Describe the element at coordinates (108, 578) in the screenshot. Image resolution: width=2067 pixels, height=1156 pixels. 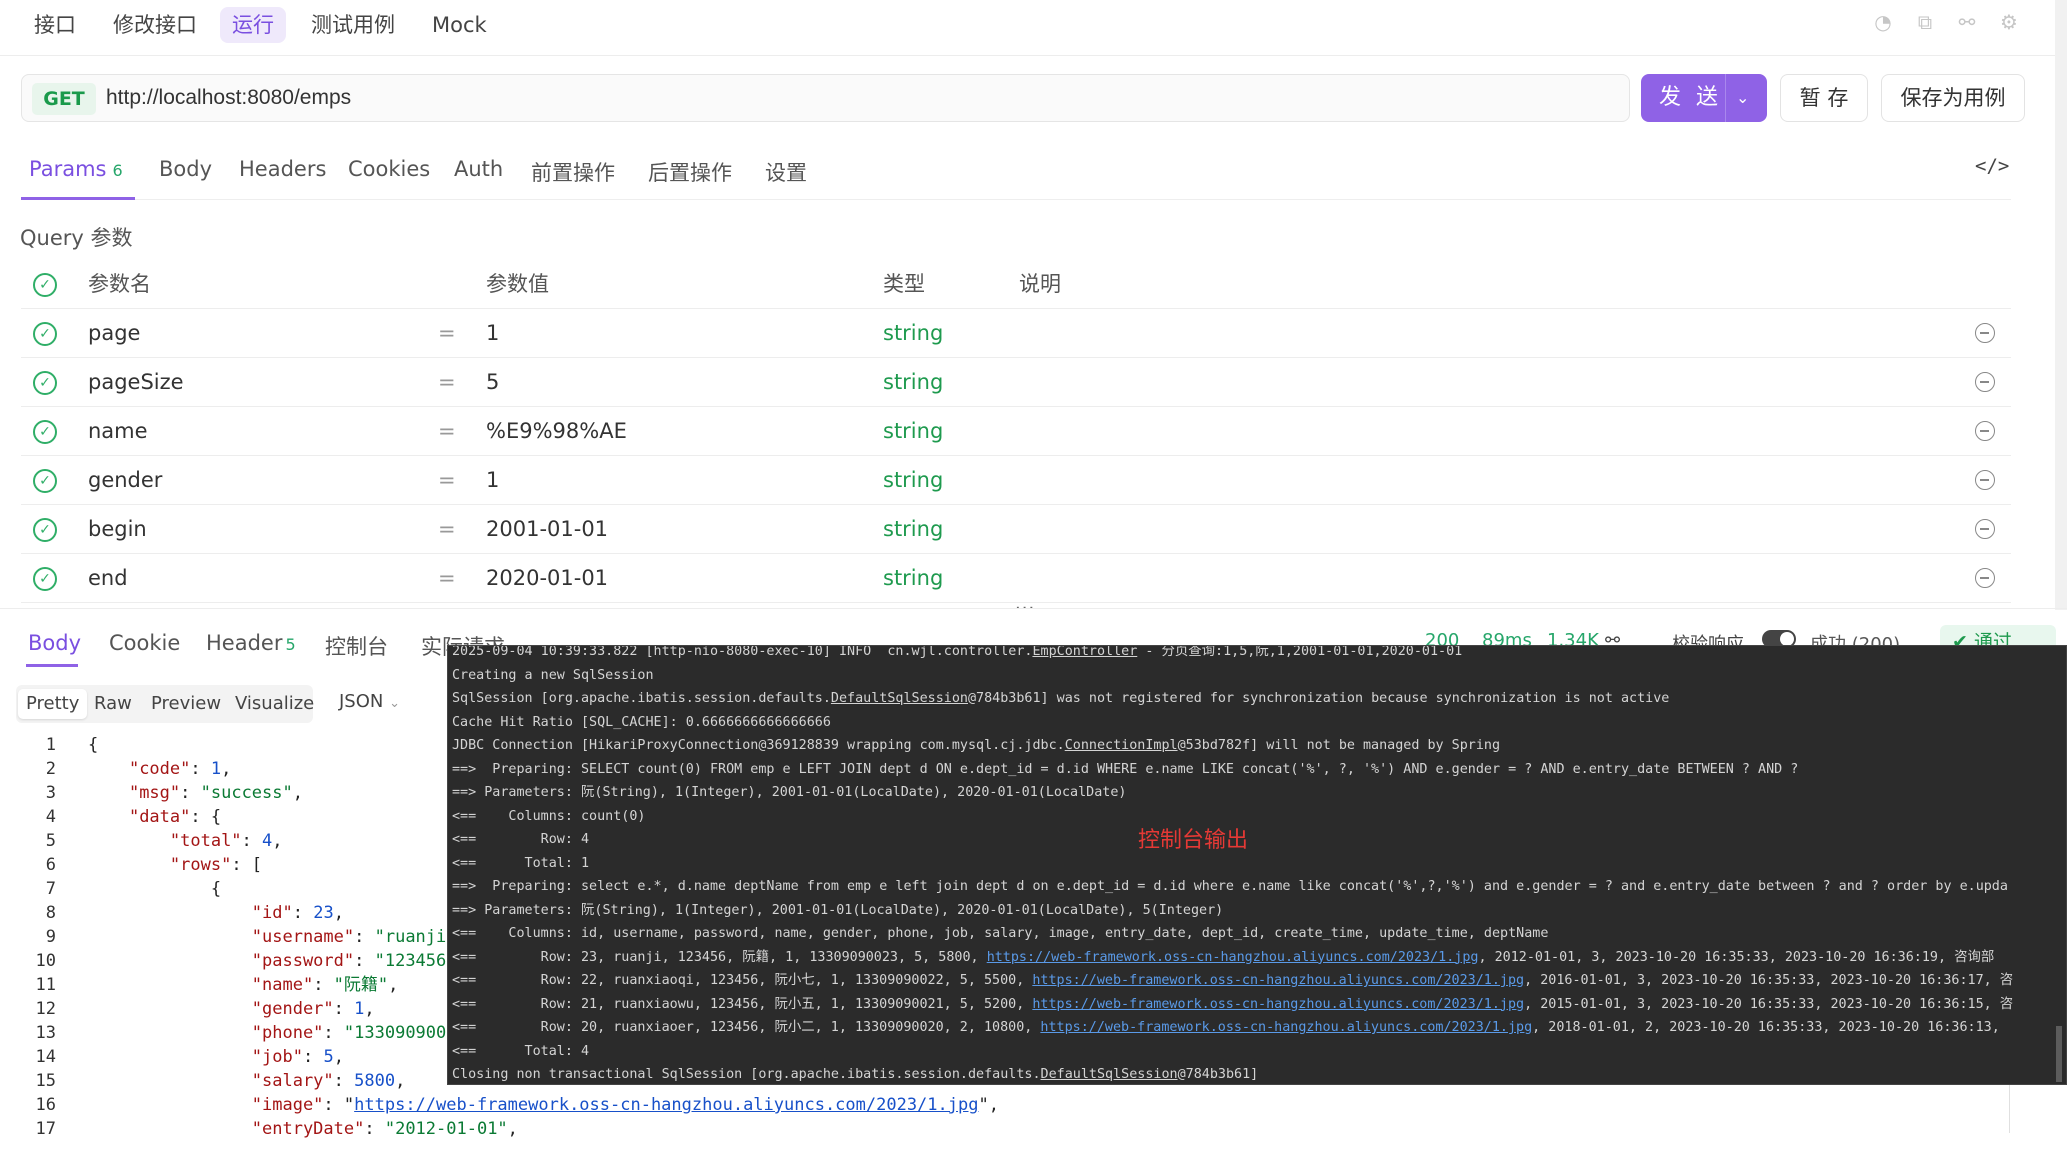
I see `param-name: end` at that location.